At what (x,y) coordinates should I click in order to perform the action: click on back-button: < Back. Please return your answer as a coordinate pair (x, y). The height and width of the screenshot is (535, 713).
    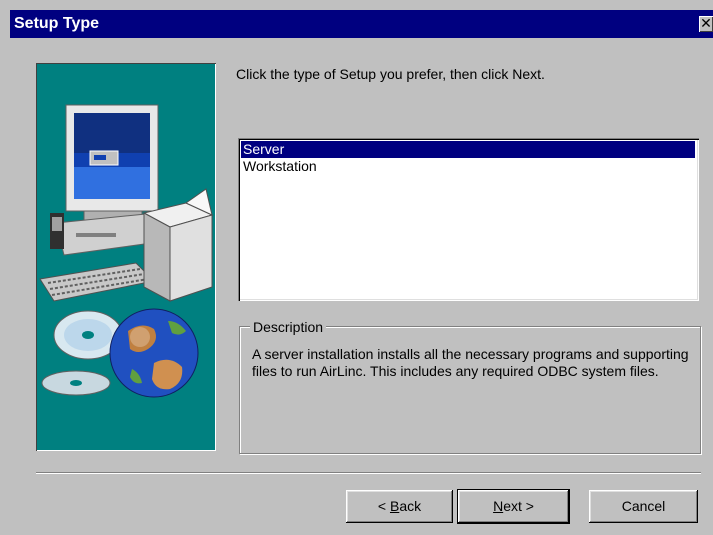
    Looking at the image, I should click on (399, 506).